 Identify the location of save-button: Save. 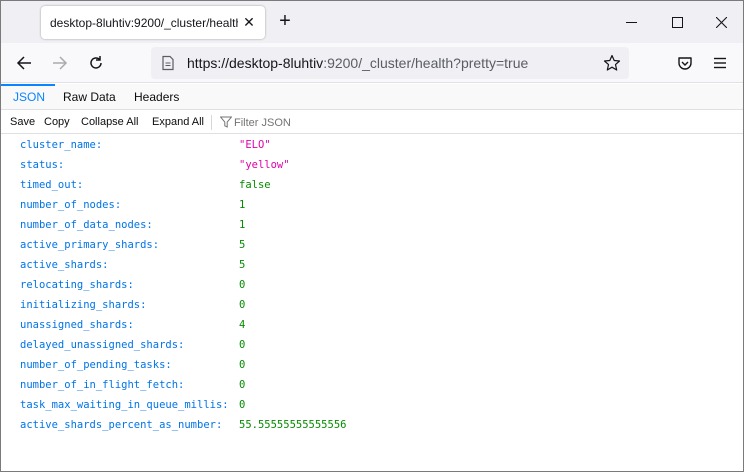
(22, 122).